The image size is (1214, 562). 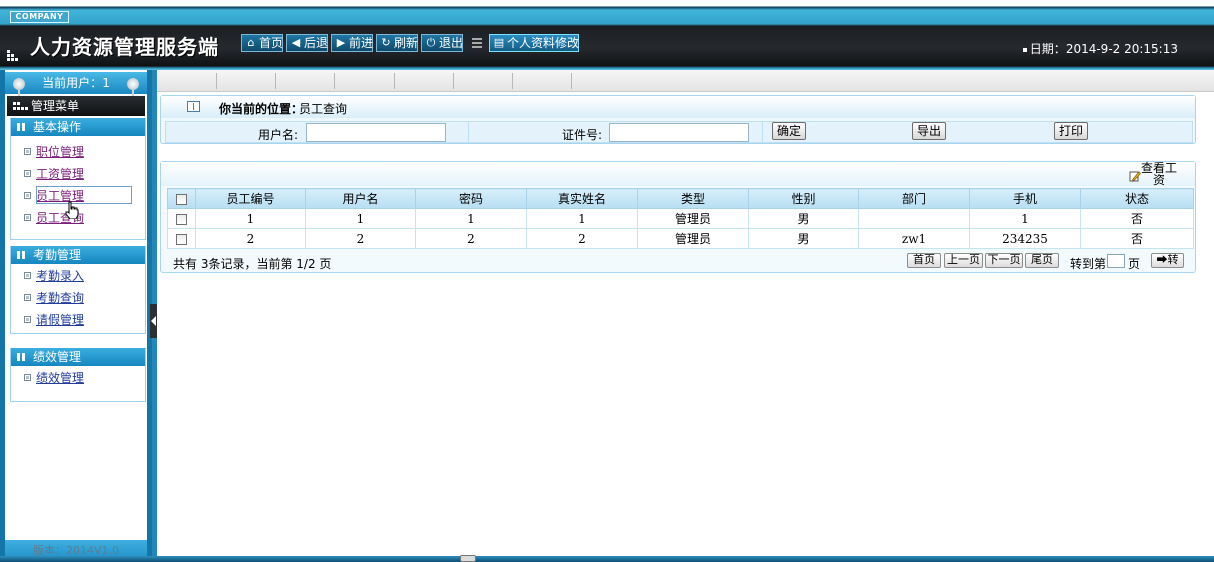 What do you see at coordinates (76, 83) in the screenshot?
I see `current-user-bar: 当前用户：1` at bounding box center [76, 83].